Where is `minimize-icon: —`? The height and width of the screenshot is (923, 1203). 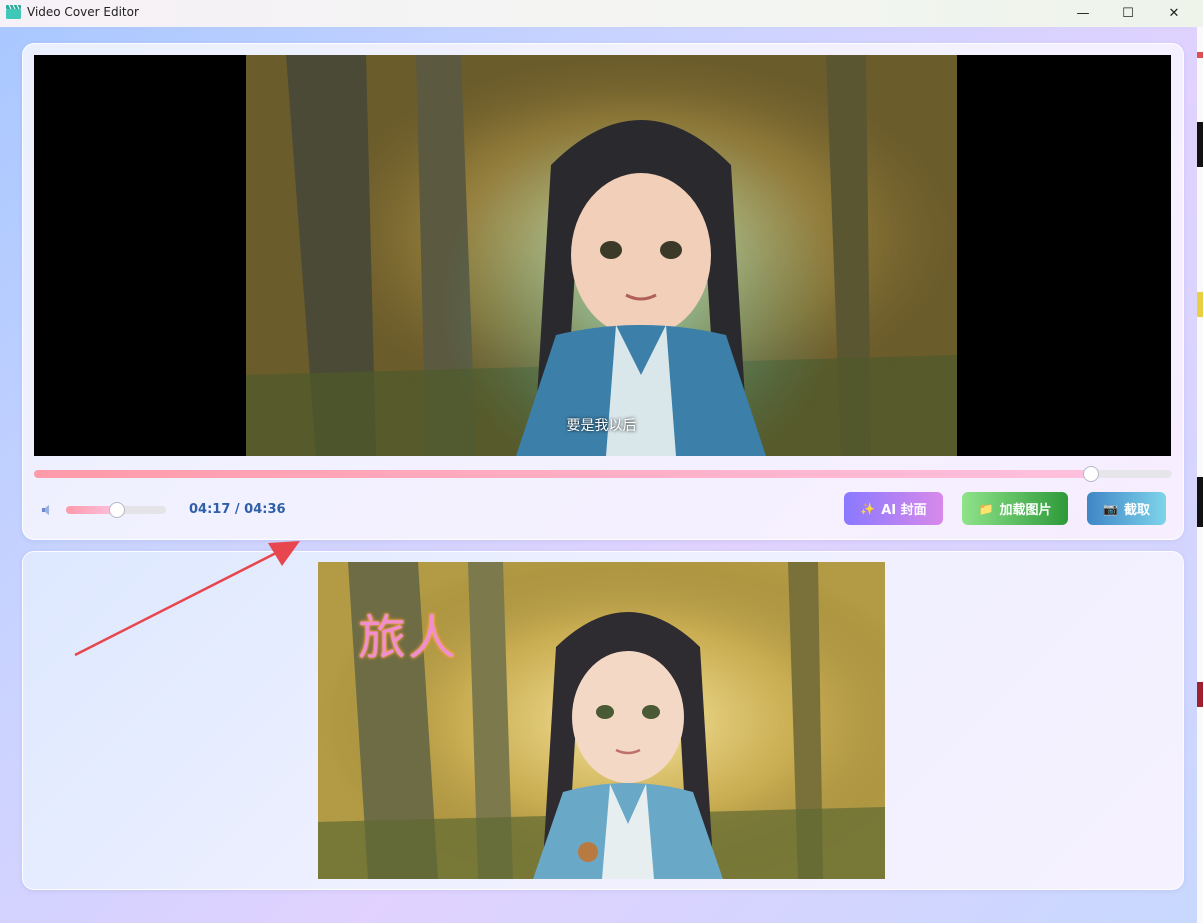
minimize-icon: — is located at coordinates (1083, 13).